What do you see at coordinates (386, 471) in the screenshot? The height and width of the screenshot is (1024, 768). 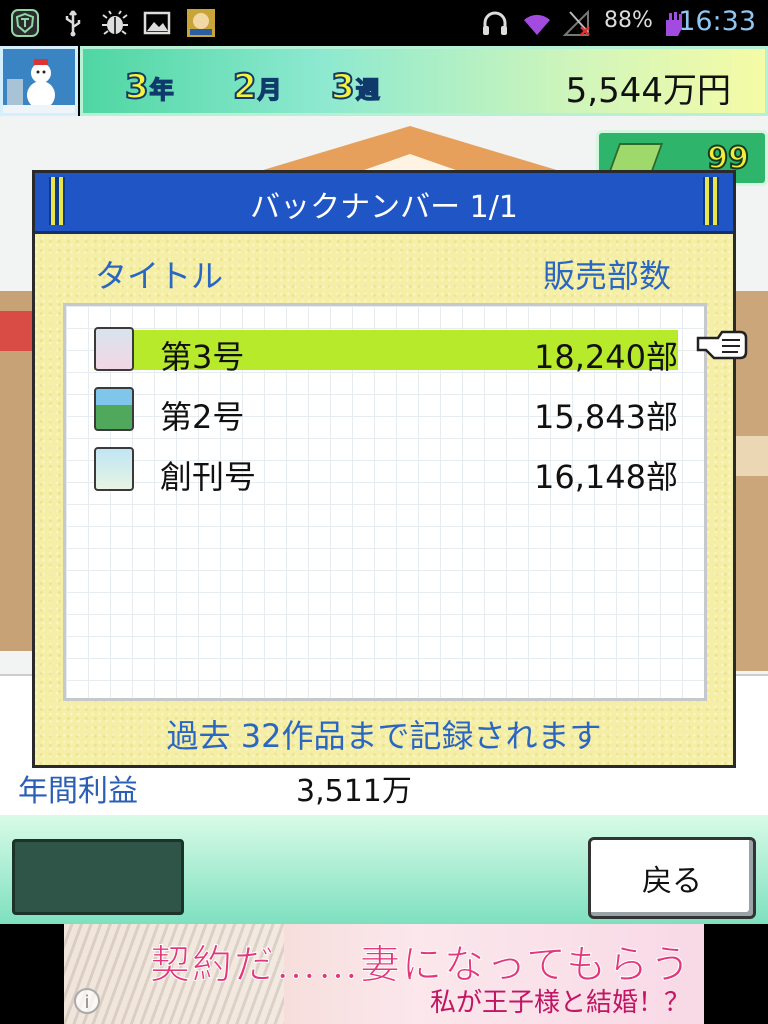 I see `list-item: 創刊号 16,148部` at bounding box center [386, 471].